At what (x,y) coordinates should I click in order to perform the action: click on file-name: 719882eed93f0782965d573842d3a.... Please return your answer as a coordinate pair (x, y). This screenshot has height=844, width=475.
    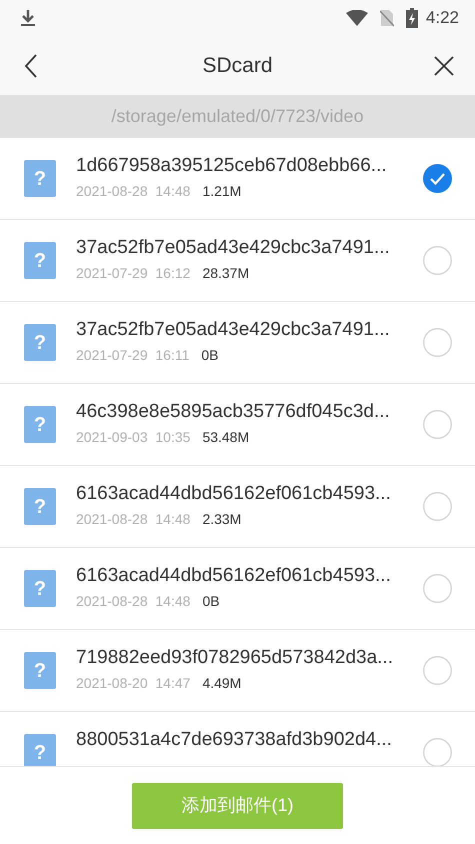
    Looking at the image, I should click on (235, 658).